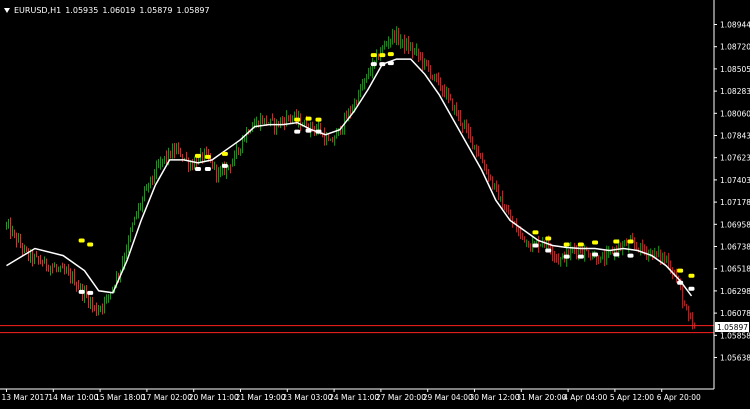 Image resolution: width=750 pixels, height=409 pixels. What do you see at coordinates (735, 313) in the screenshot?
I see `y-tick-label: 1.06078` at bounding box center [735, 313].